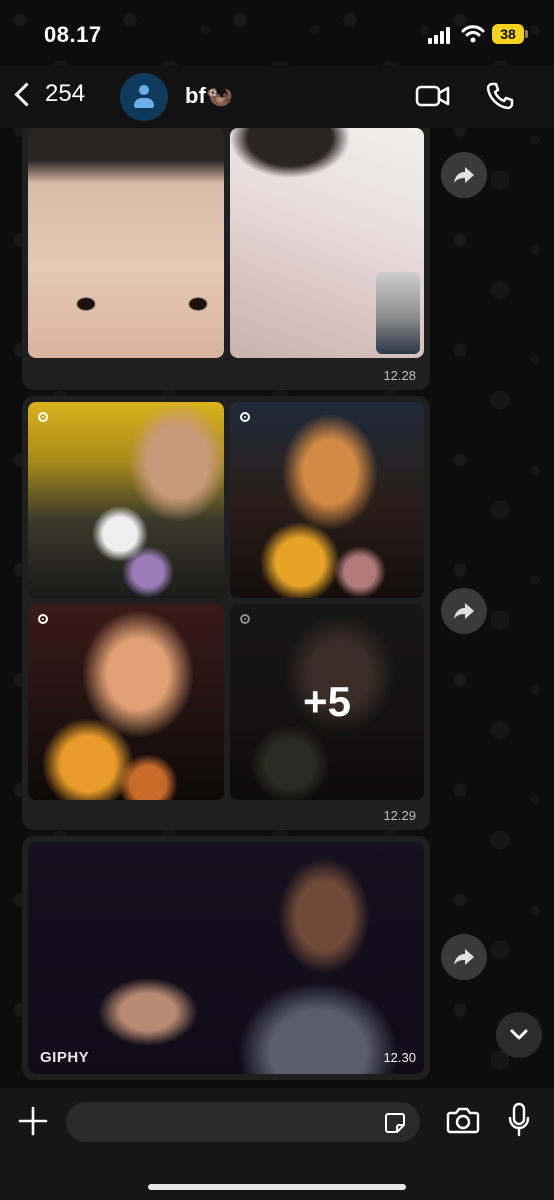 This screenshot has height=1200, width=554. I want to click on pip-video-thumbnail, so click(398, 313).